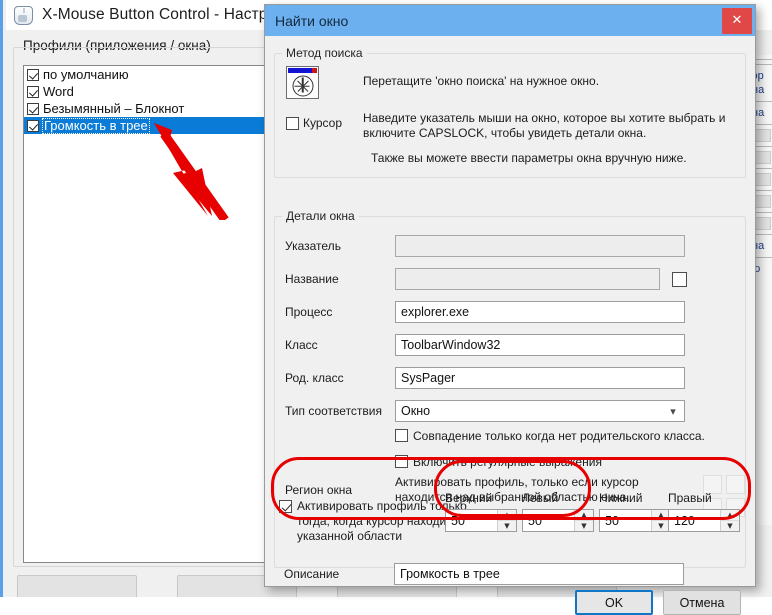 The height and width of the screenshot is (615, 772). Describe the element at coordinates (58, 91) in the screenshot. I see `profile-label: Word` at that location.